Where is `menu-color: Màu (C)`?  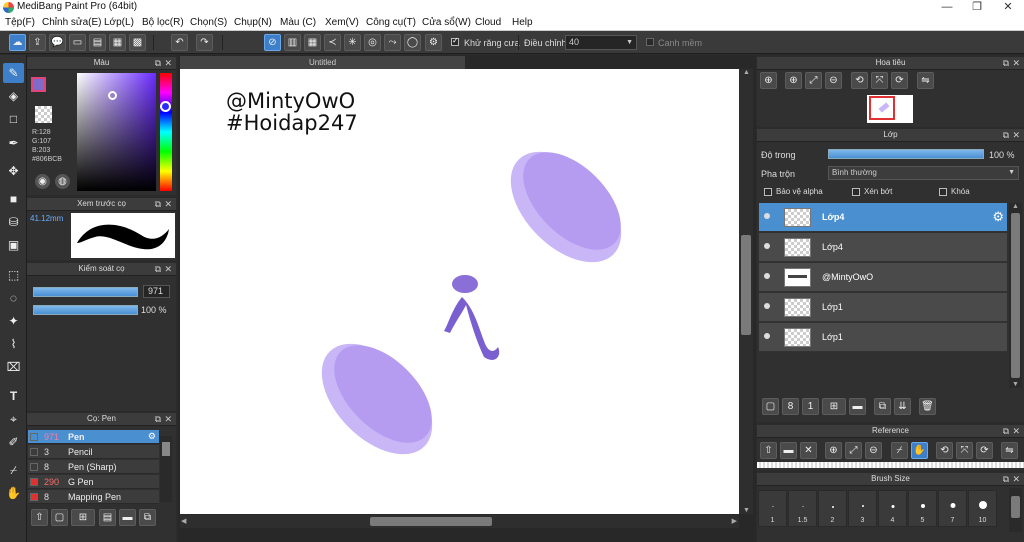
menu-color: Màu (C) is located at coordinates (298, 22).